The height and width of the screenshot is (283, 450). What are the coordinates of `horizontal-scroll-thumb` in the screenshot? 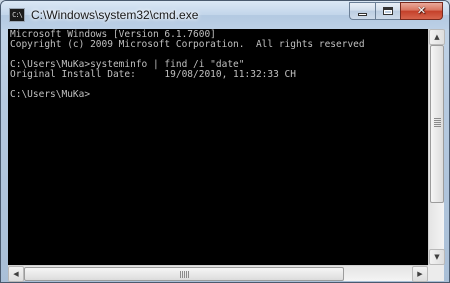 It's located at (184, 274).